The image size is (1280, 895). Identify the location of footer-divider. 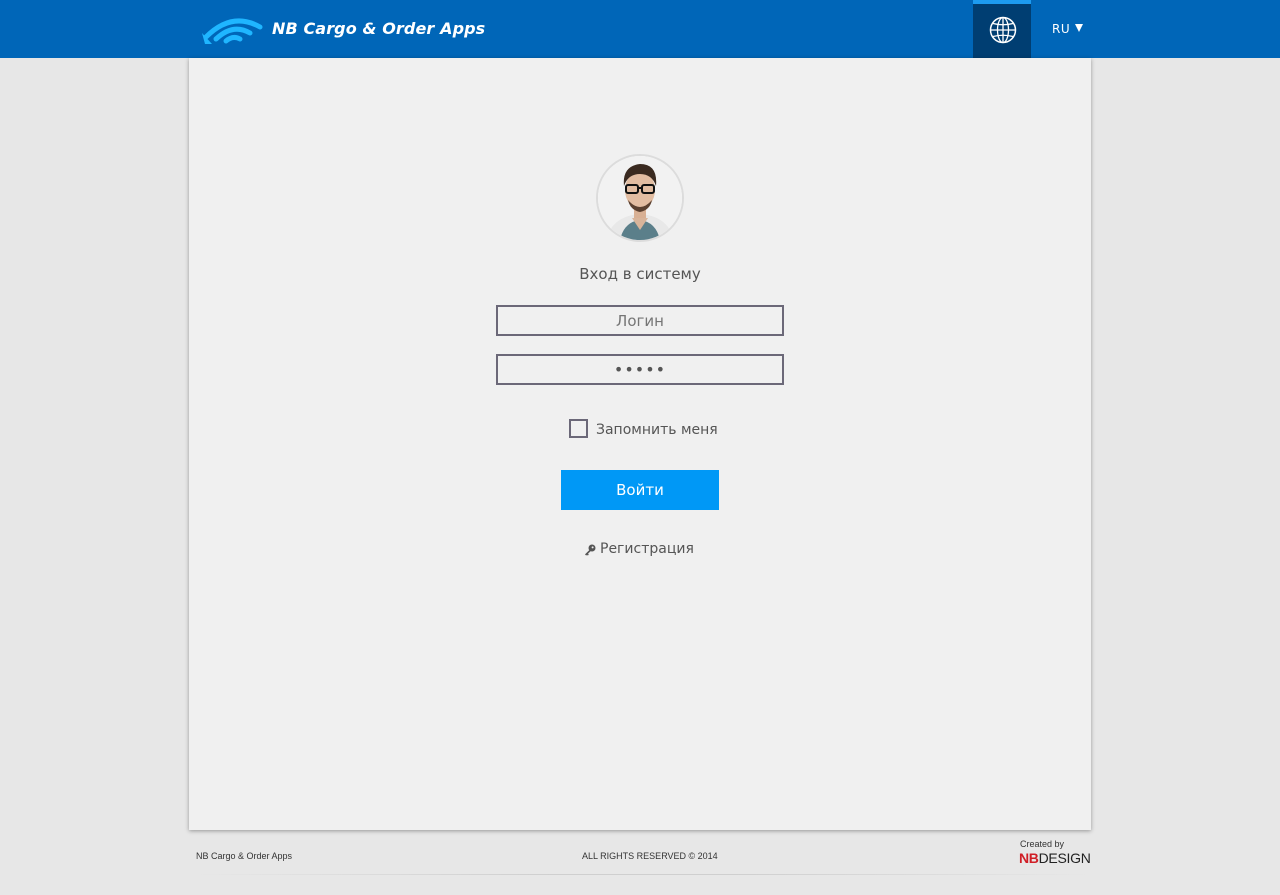
(643, 874).